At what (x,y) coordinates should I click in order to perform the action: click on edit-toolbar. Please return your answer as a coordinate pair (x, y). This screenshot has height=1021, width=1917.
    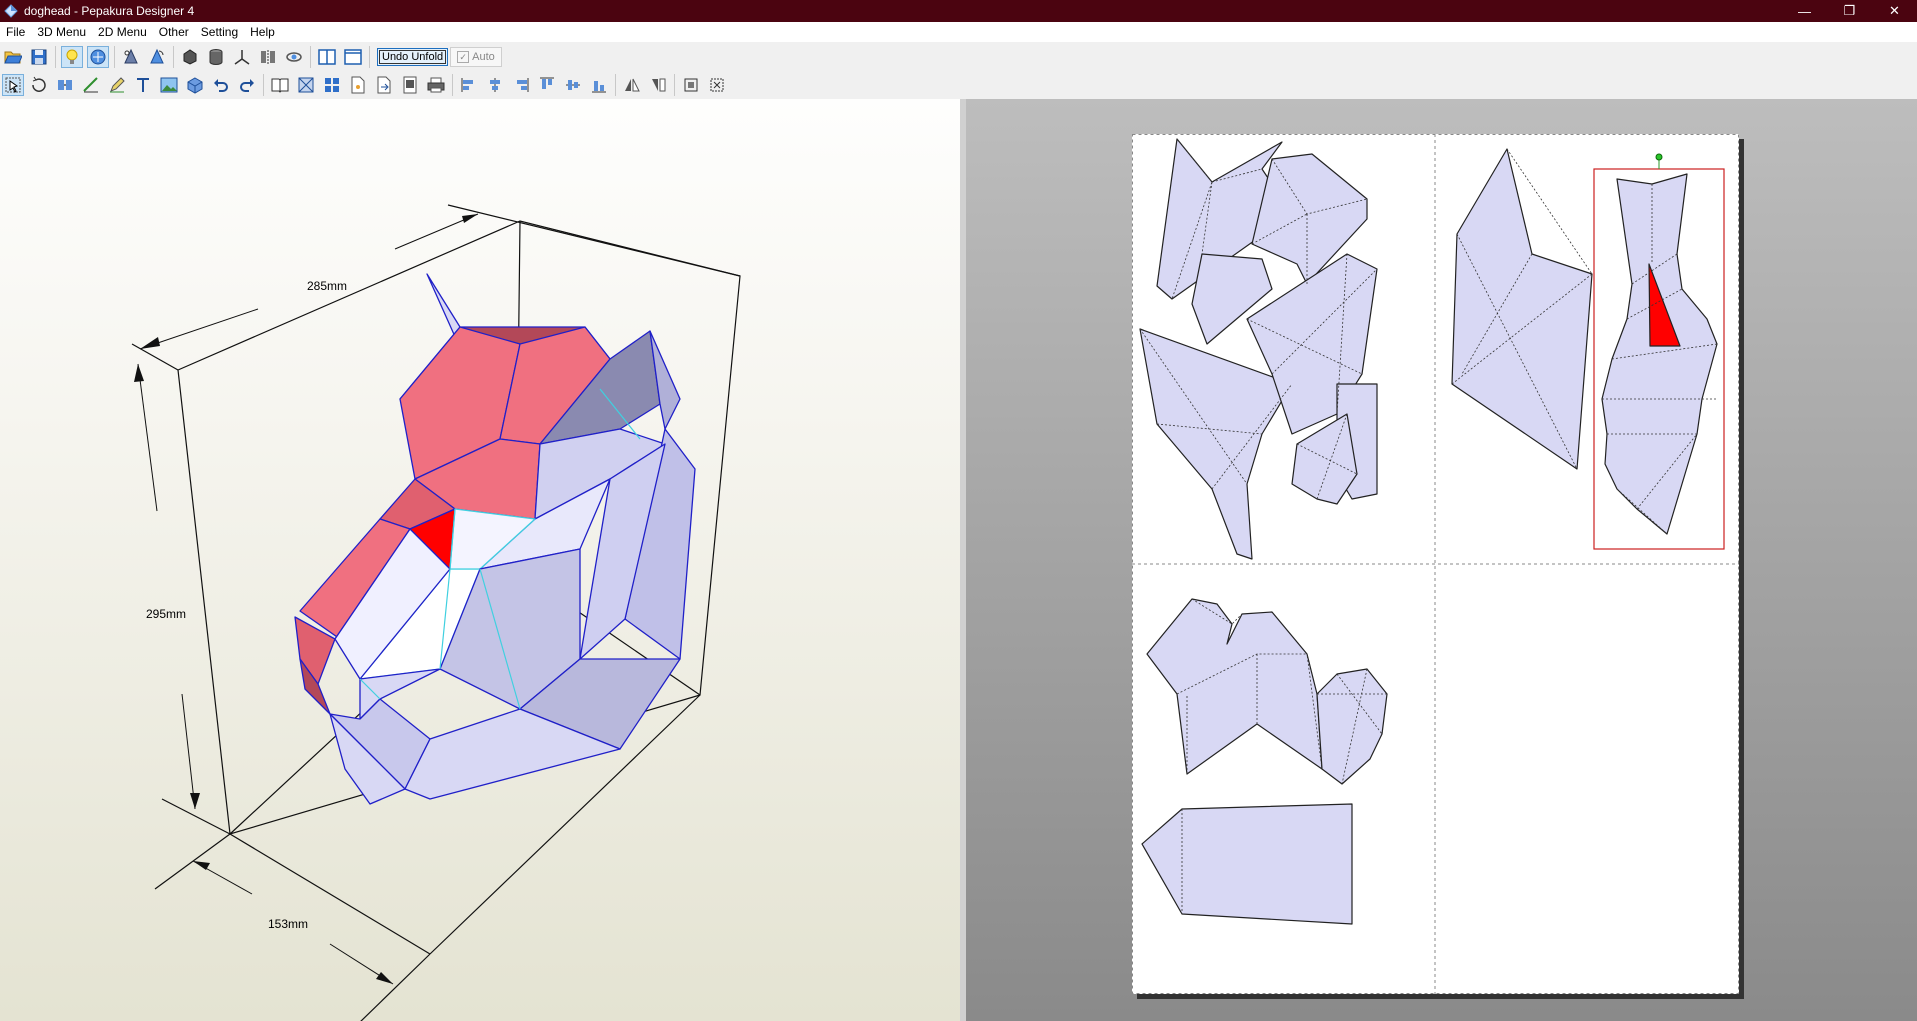
    Looking at the image, I should click on (365, 84).